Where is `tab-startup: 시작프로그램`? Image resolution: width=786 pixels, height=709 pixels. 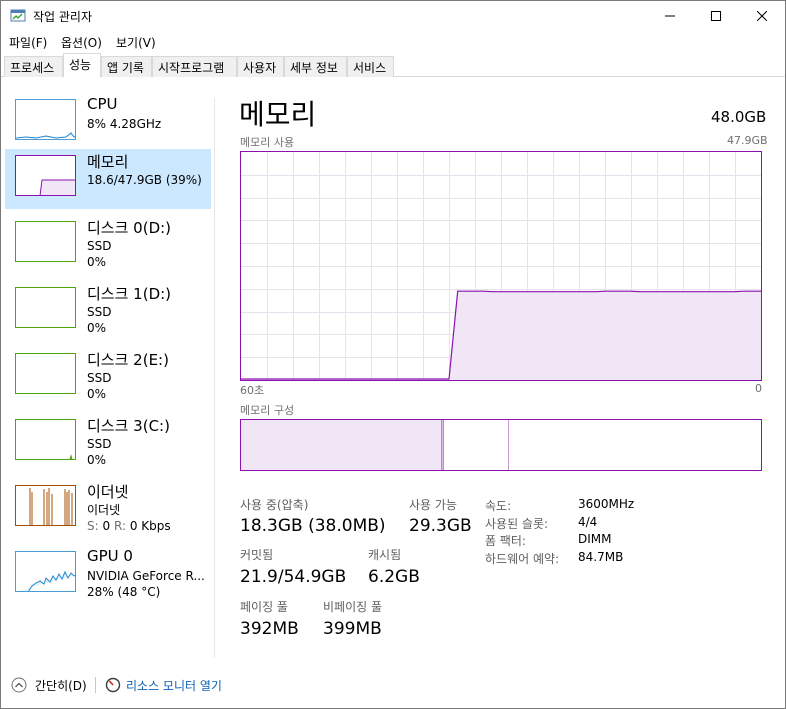 tab-startup: 시작프로그램 is located at coordinates (194, 66).